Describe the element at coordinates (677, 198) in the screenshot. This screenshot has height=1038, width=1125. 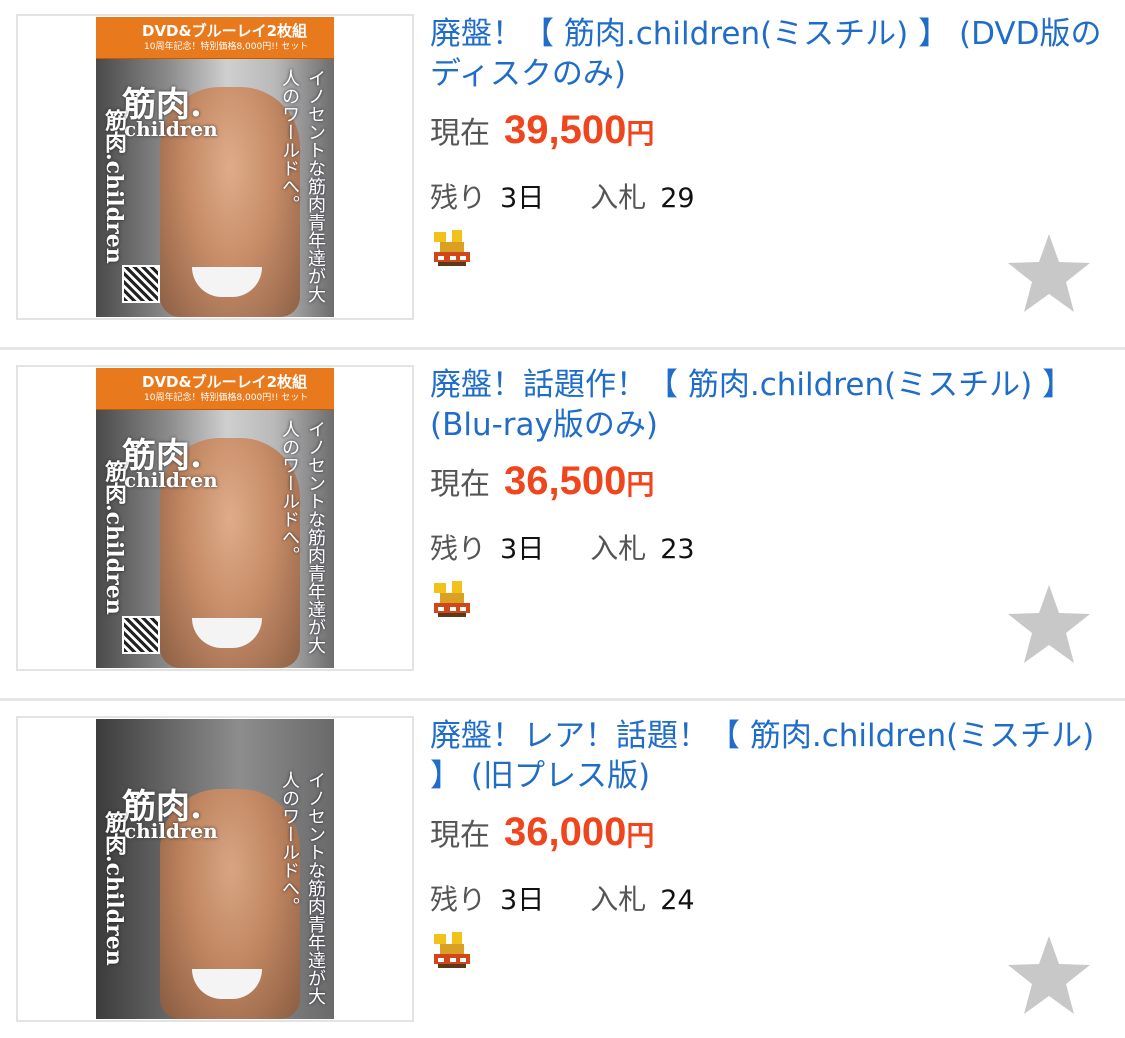
I see `bids-value: 29` at that location.